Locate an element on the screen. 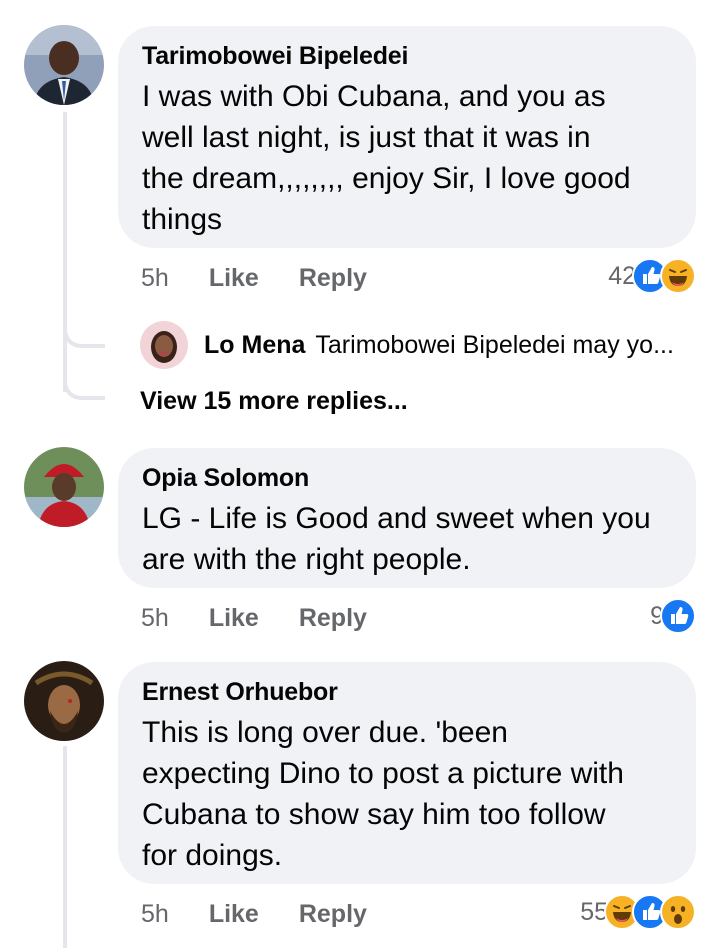 The image size is (720, 948). comment-author: Opia Solomon is located at coordinates (407, 478).